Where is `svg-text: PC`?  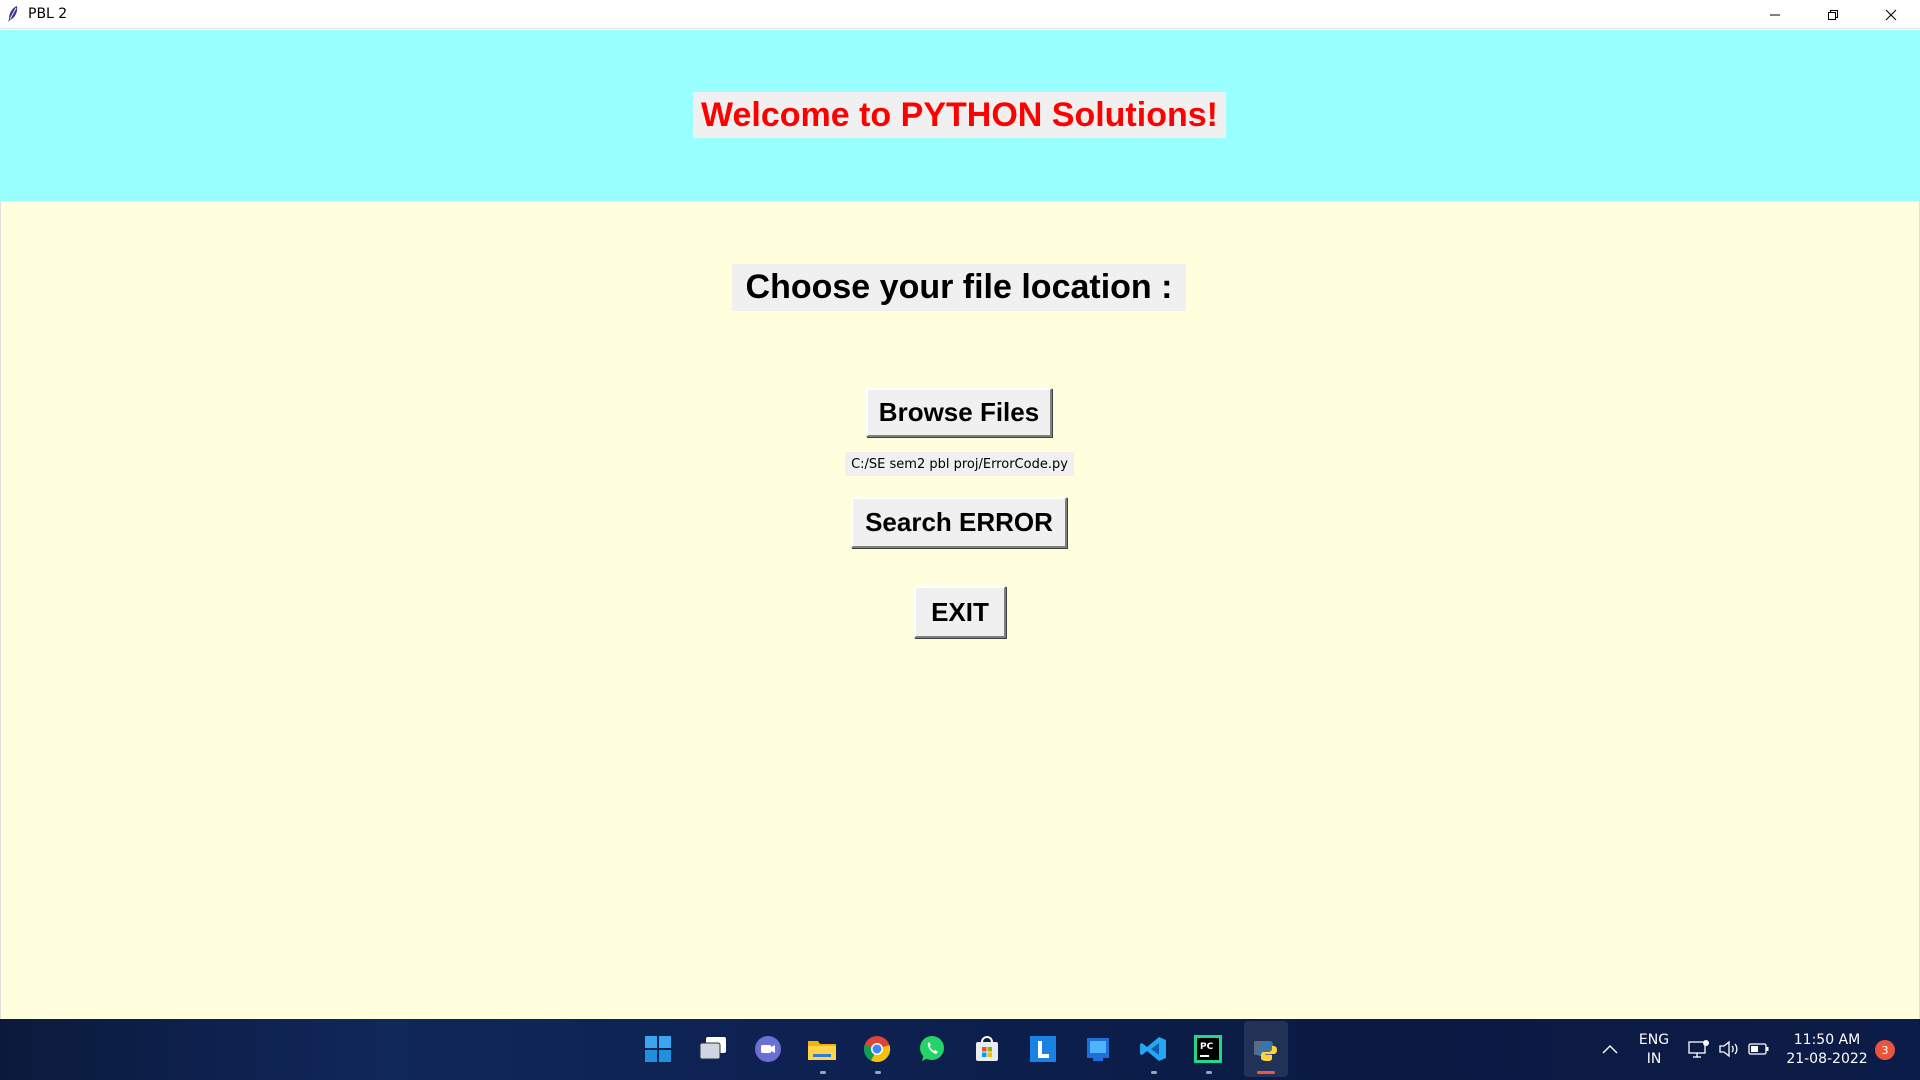
svg-text: PC is located at coordinates (1207, 1047).